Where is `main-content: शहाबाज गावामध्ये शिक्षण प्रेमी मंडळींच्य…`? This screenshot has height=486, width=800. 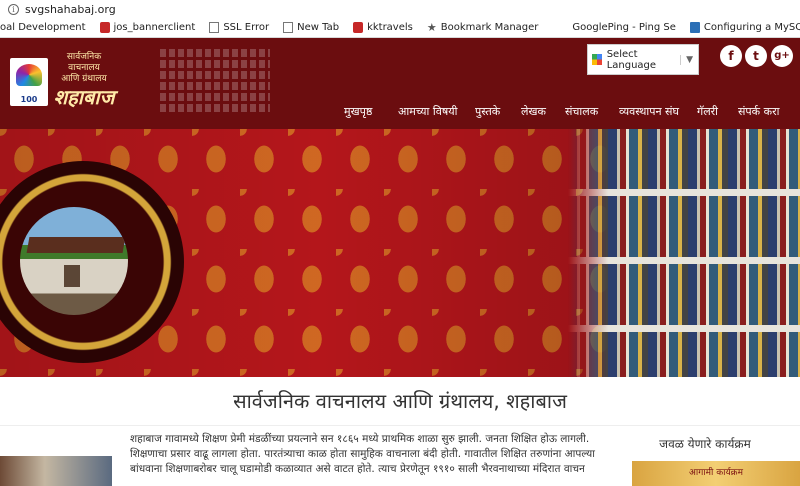 main-content: शहाबाज गावामध्ये शिक्षण प्रेमी मंडळींच्य… is located at coordinates (400, 455).